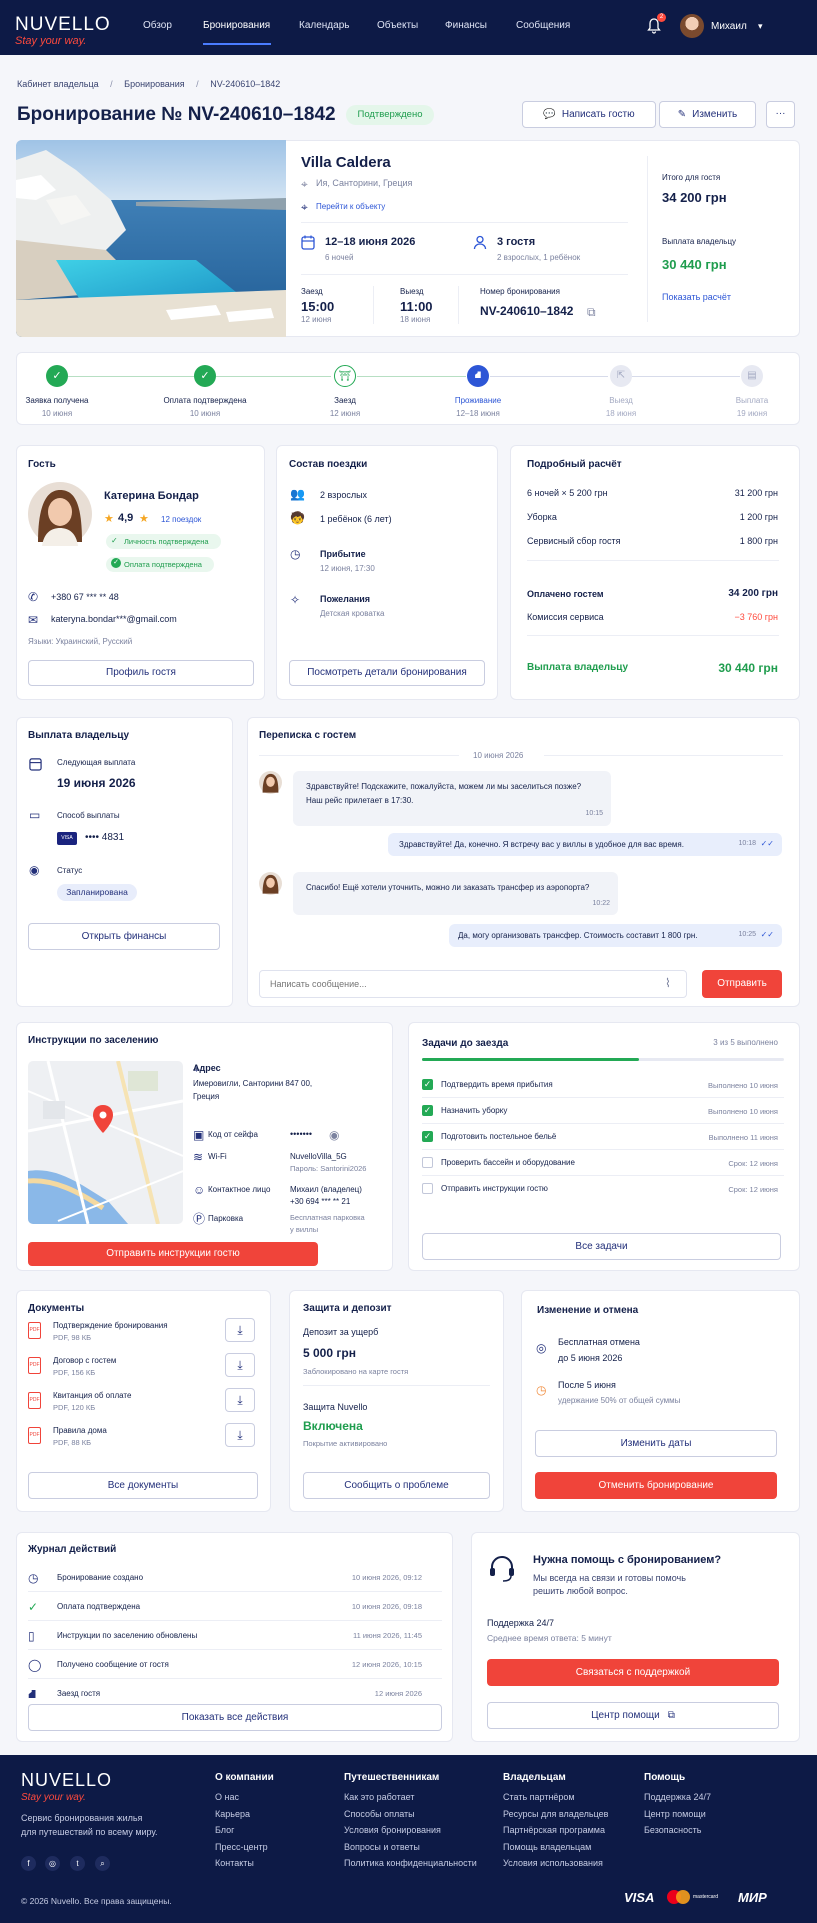  What do you see at coordinates (227, 1797) in the screenshot?
I see `footer-link: О нас` at bounding box center [227, 1797].